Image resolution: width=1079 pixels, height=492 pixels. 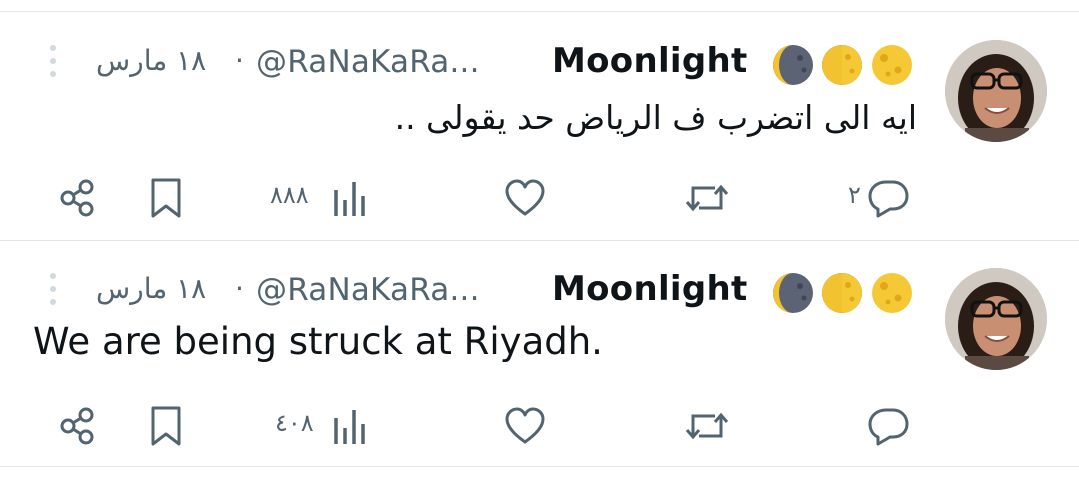 I want to click on reply-count: ٢, so click(x=854, y=195).